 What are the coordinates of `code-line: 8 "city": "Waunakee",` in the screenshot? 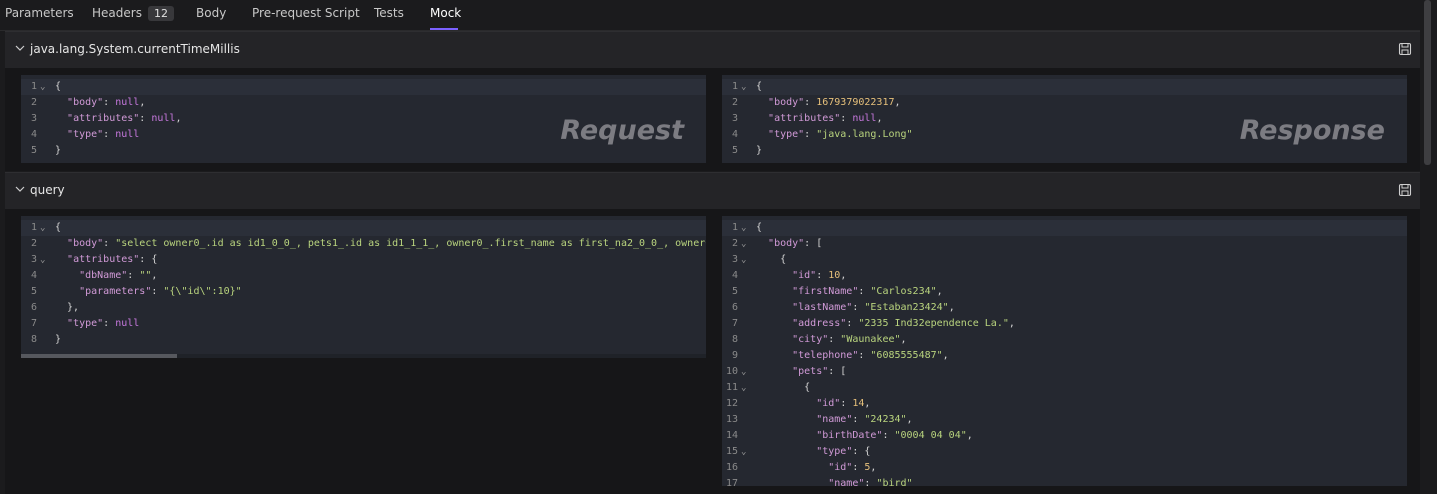 It's located at (1064, 340).